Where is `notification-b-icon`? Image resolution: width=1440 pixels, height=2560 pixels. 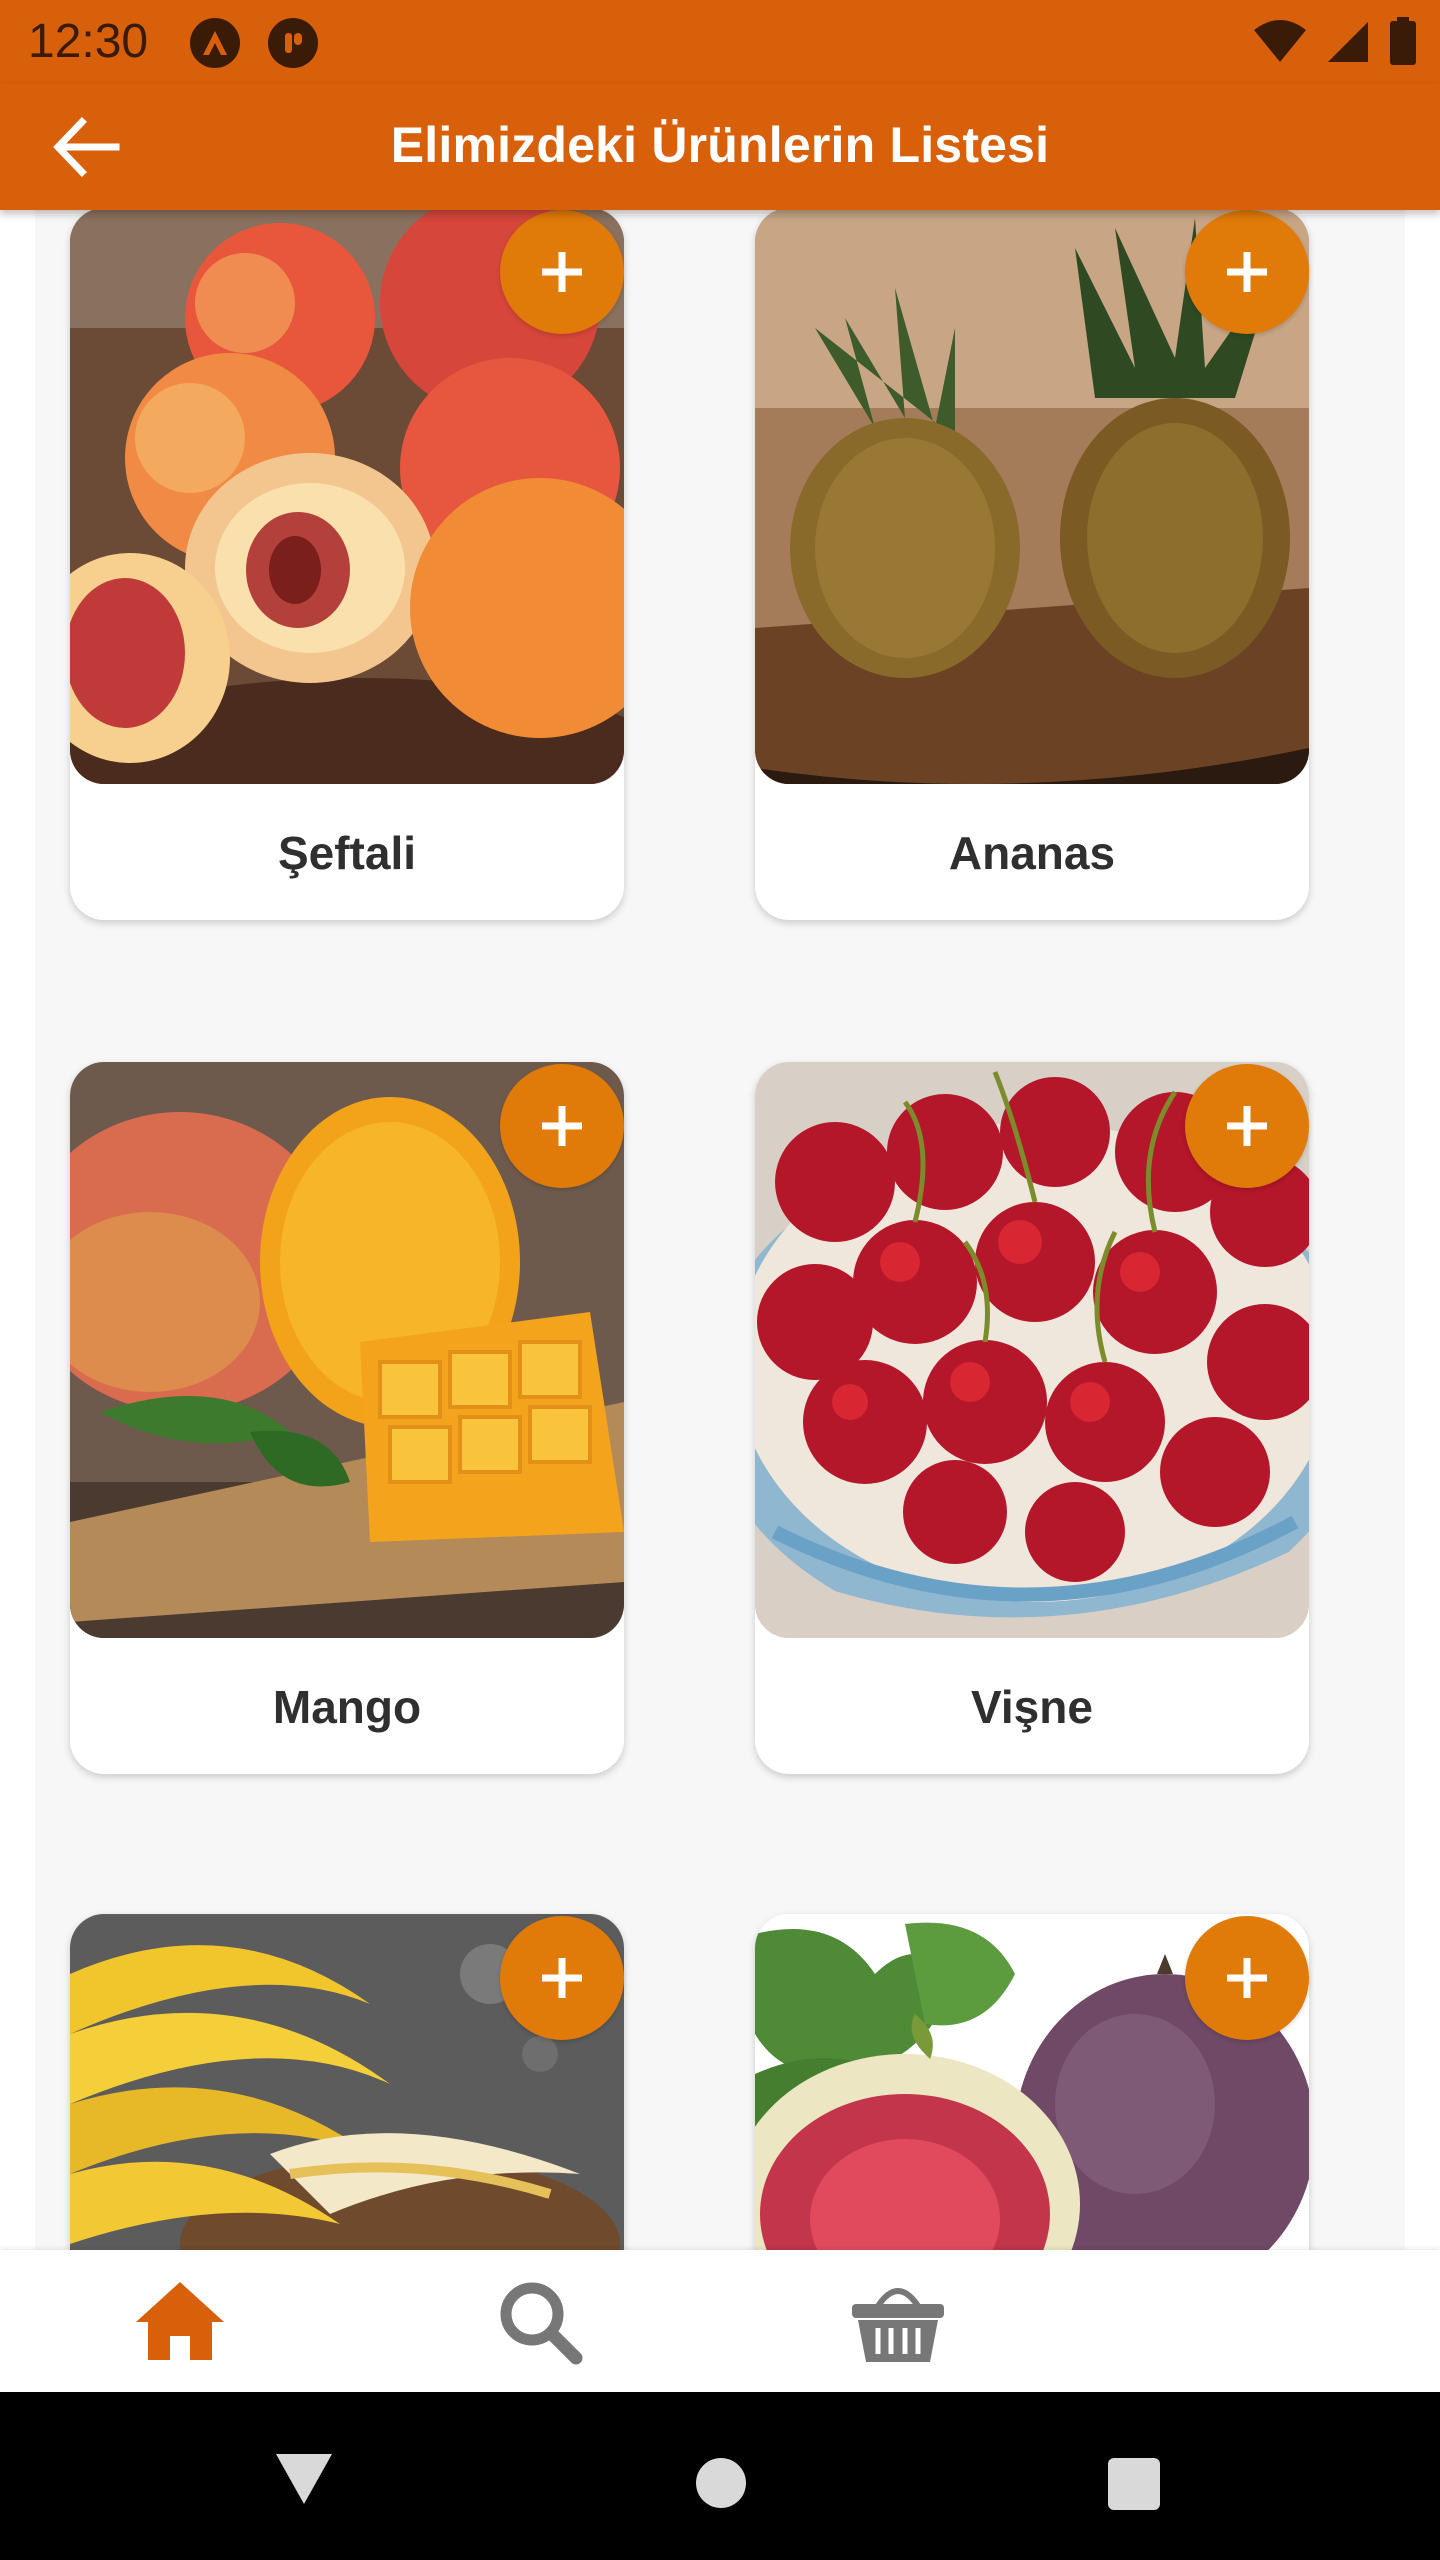
notification-b-icon is located at coordinates (293, 43).